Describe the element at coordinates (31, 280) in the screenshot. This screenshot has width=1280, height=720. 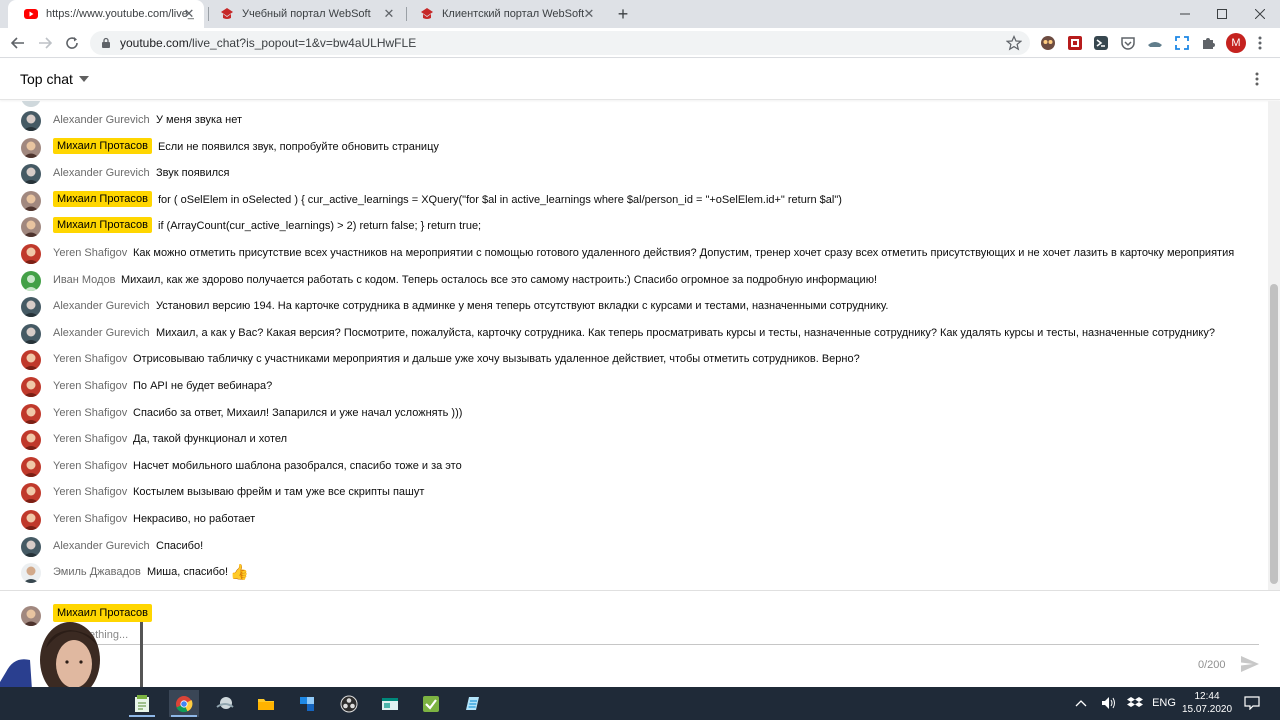
I see `avatar-ivan` at that location.